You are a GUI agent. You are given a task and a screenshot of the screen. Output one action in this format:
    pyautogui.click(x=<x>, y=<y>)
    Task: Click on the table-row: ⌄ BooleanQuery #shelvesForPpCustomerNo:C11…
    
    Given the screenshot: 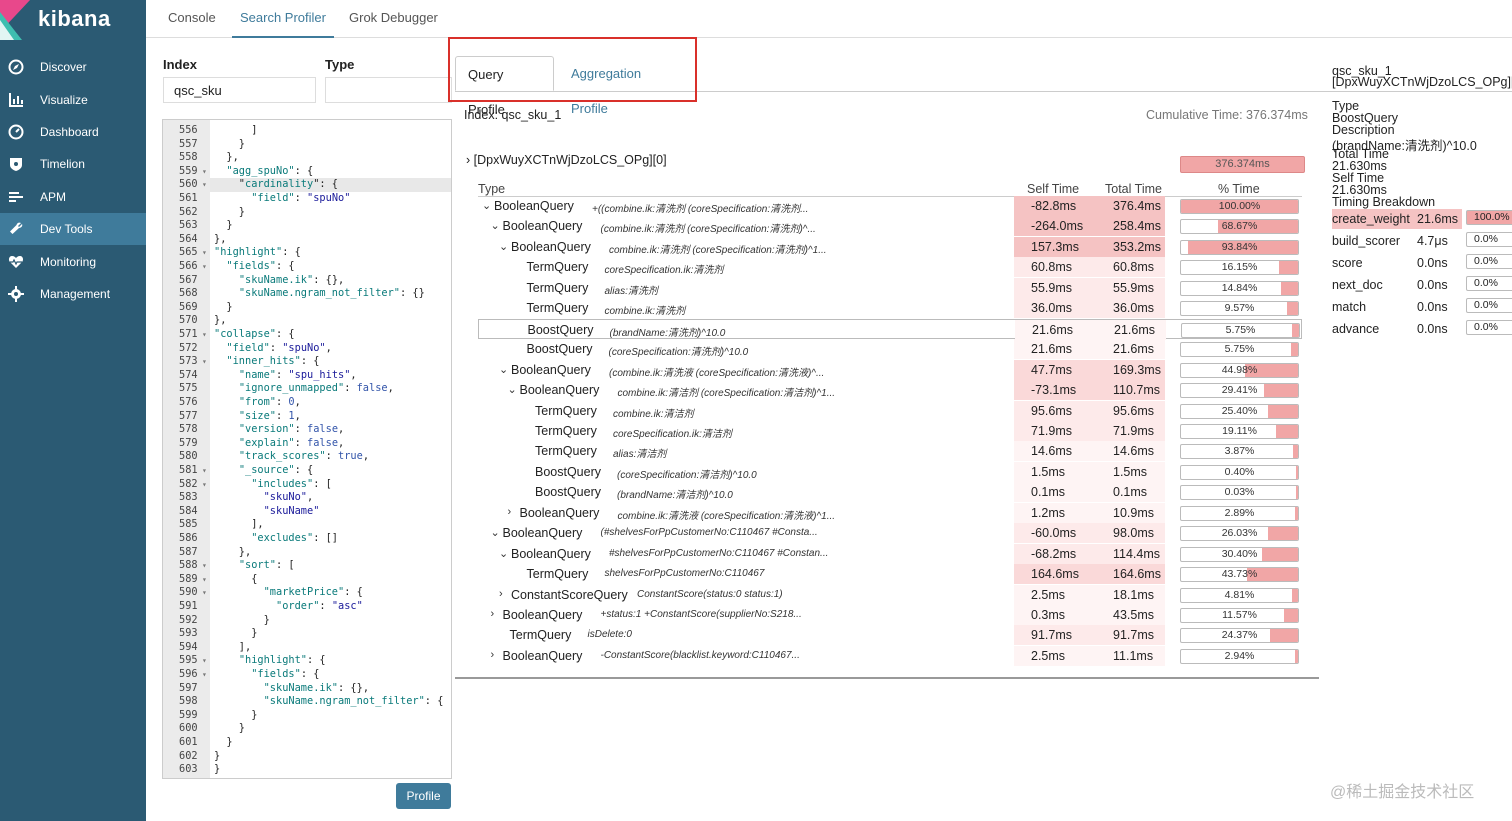 What is the action you would take?
    pyautogui.click(x=890, y=553)
    